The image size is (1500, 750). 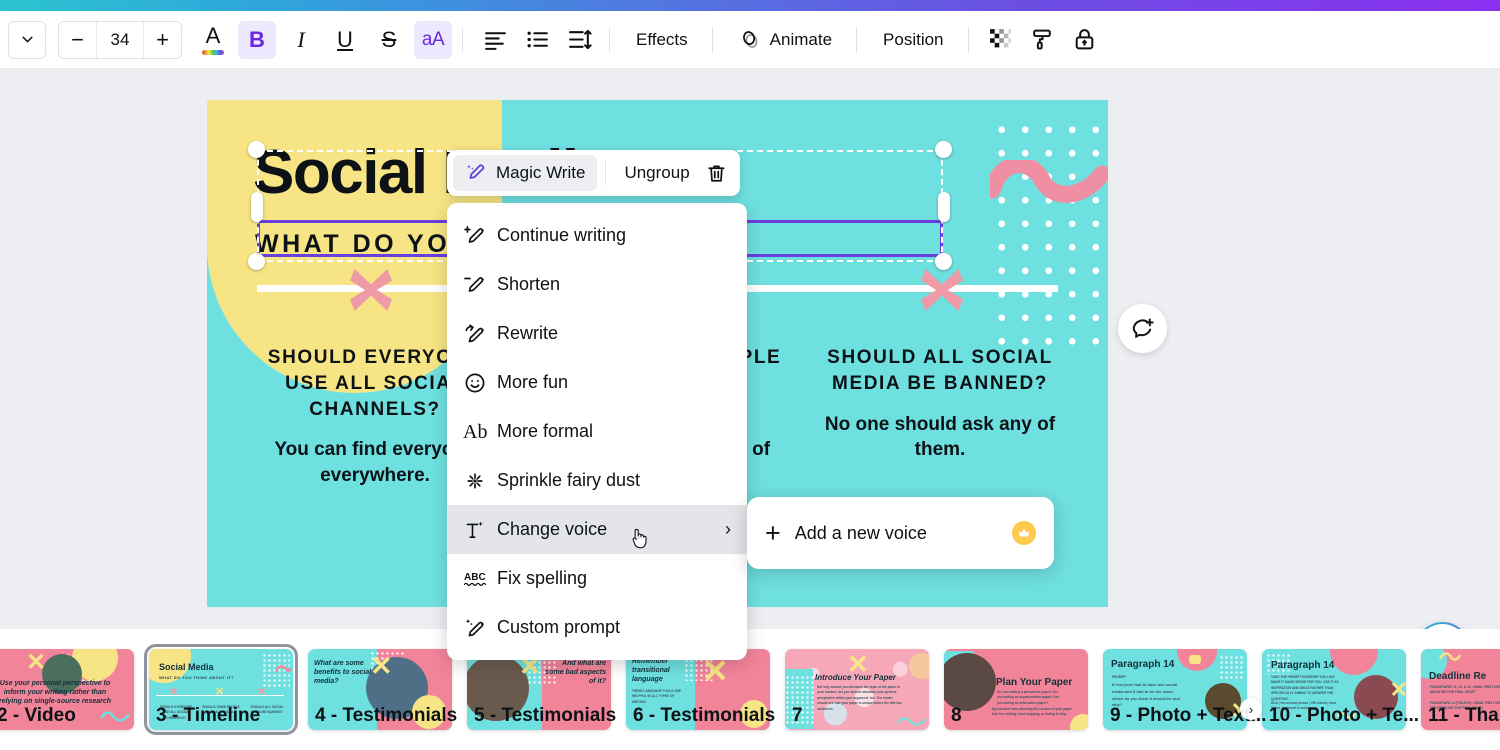 What do you see at coordinates (1464, 715) in the screenshot?
I see `thumbnail-label: 11 - Than` at bounding box center [1464, 715].